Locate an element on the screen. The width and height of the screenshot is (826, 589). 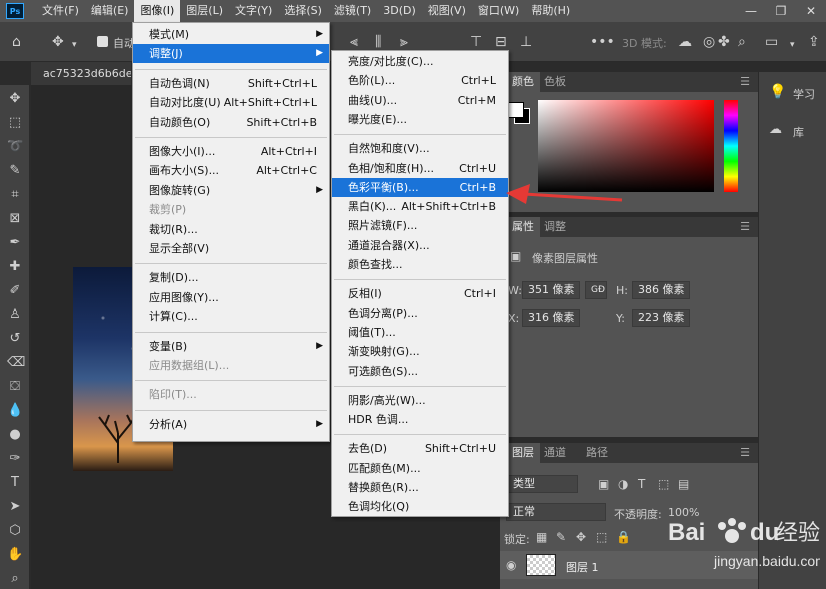
library-label: 库 is located at coordinates (798, 132).